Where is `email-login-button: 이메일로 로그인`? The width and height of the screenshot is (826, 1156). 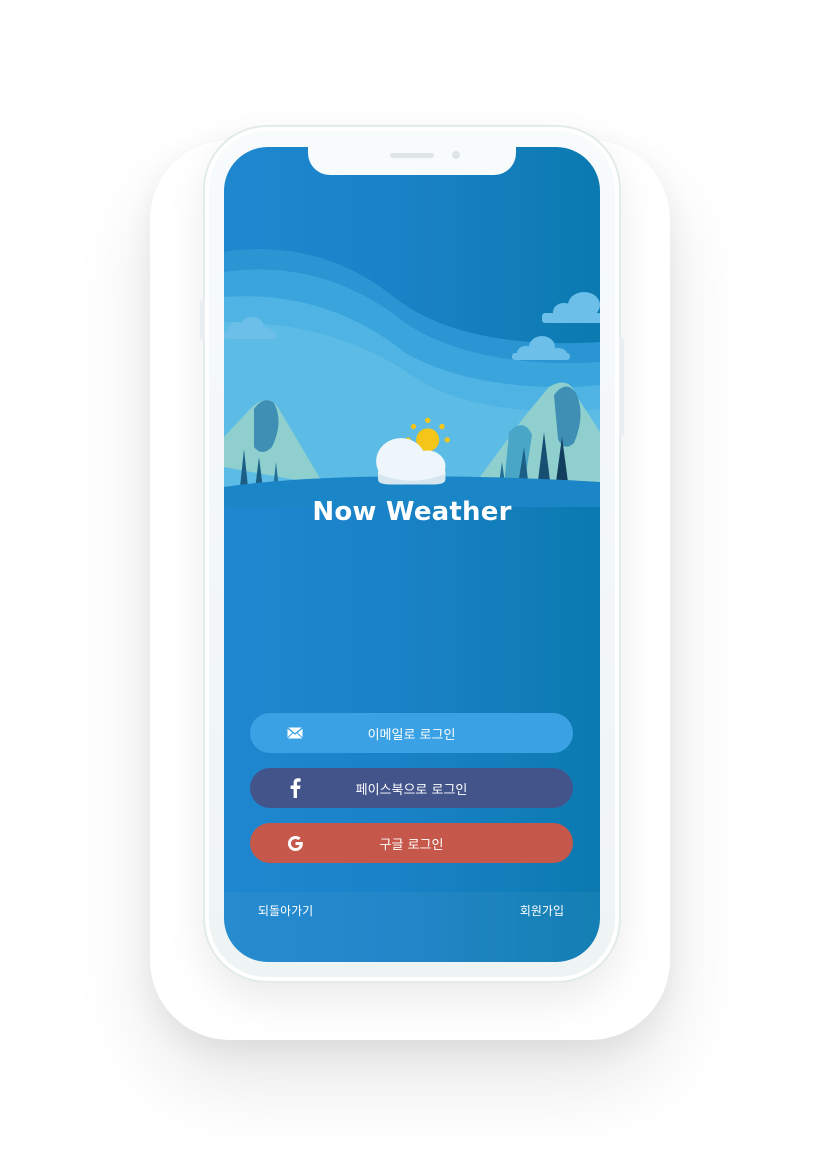
email-login-button: 이메일로 로그인 is located at coordinates (411, 733).